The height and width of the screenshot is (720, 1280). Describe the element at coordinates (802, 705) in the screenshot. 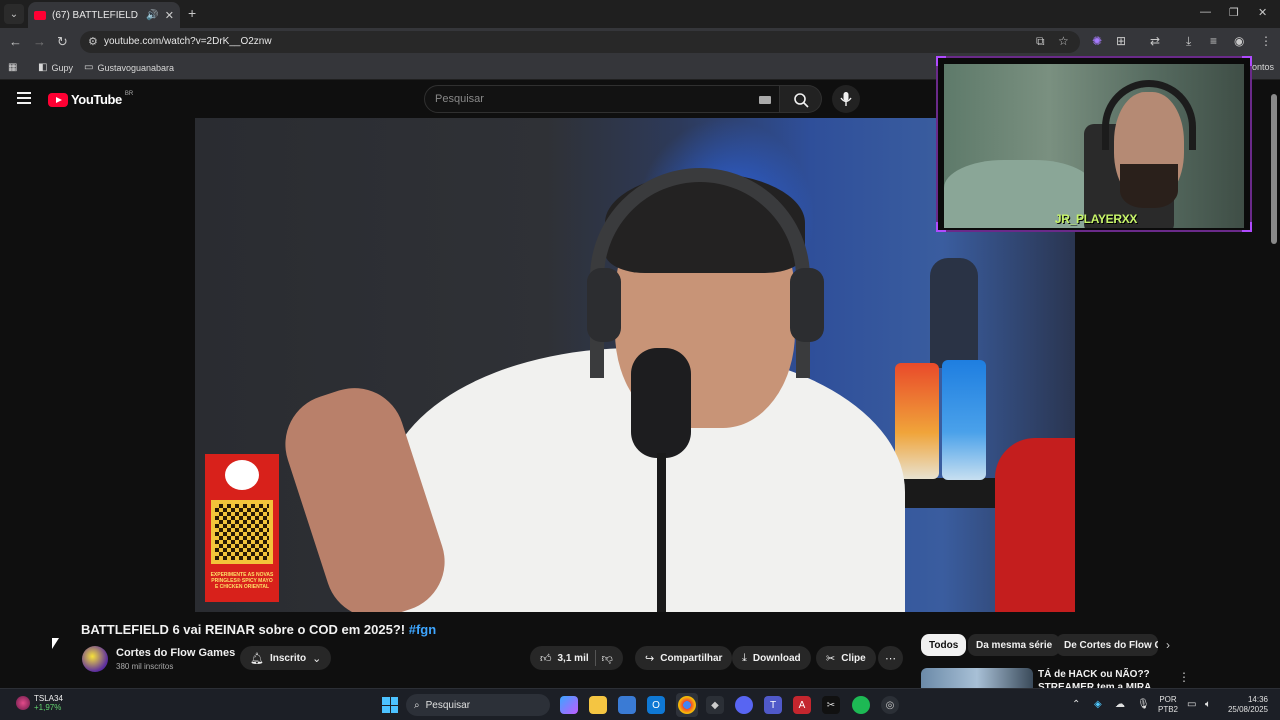

I see `adobe-icon: A` at that location.